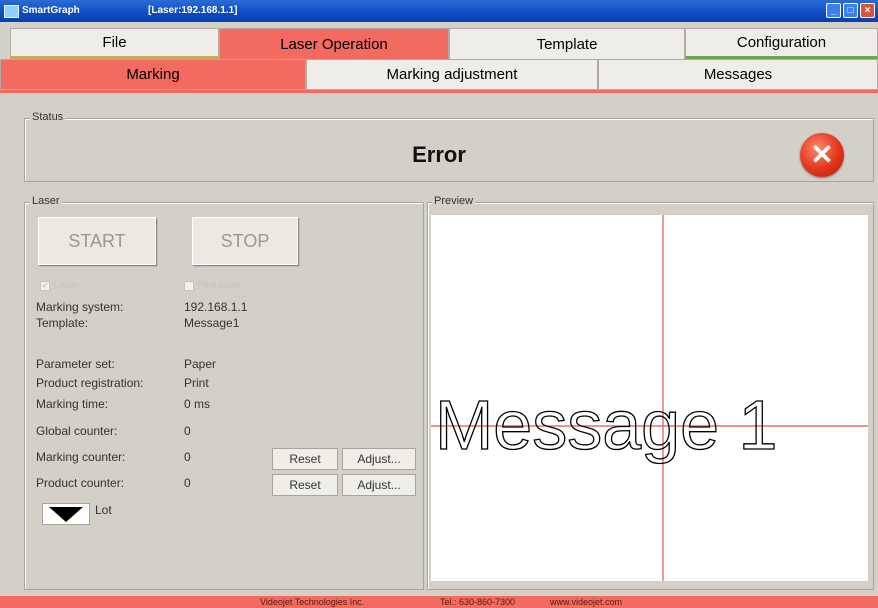 The image size is (878, 608). Describe the element at coordinates (439, 154) in the screenshot. I see `status-text: Error` at that location.